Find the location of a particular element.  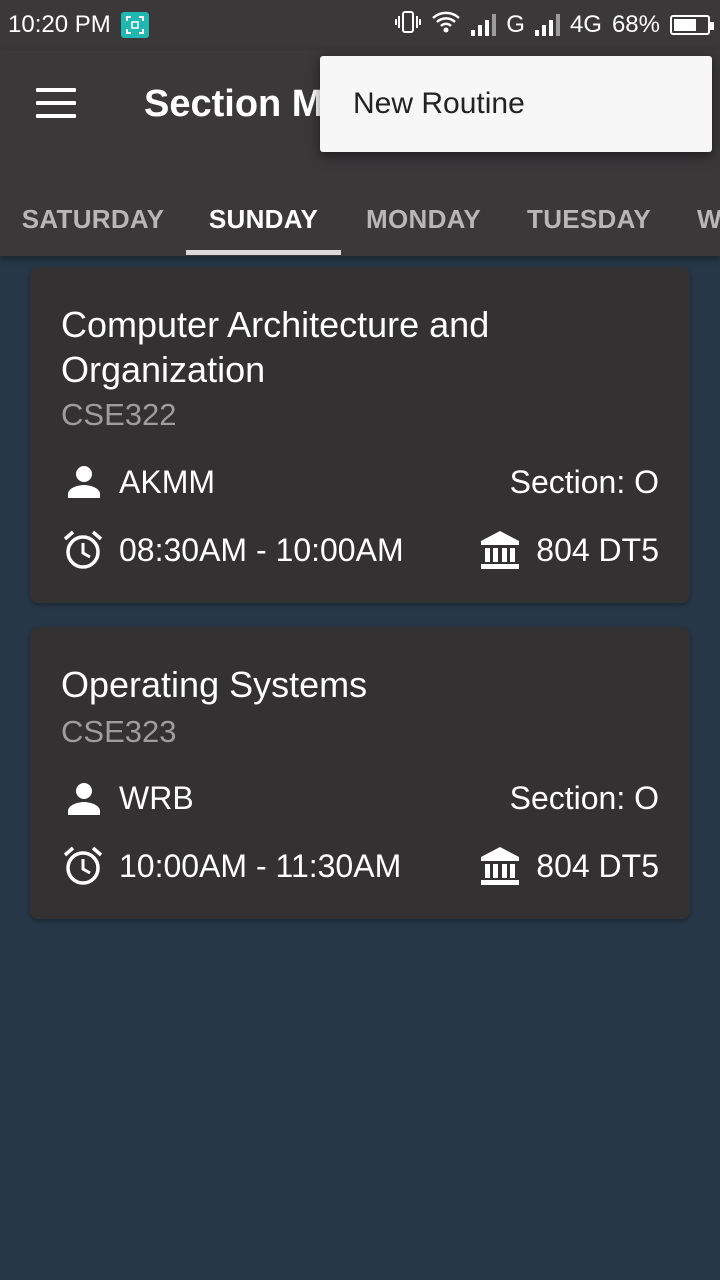

wifi-icon is located at coordinates (446, 25).